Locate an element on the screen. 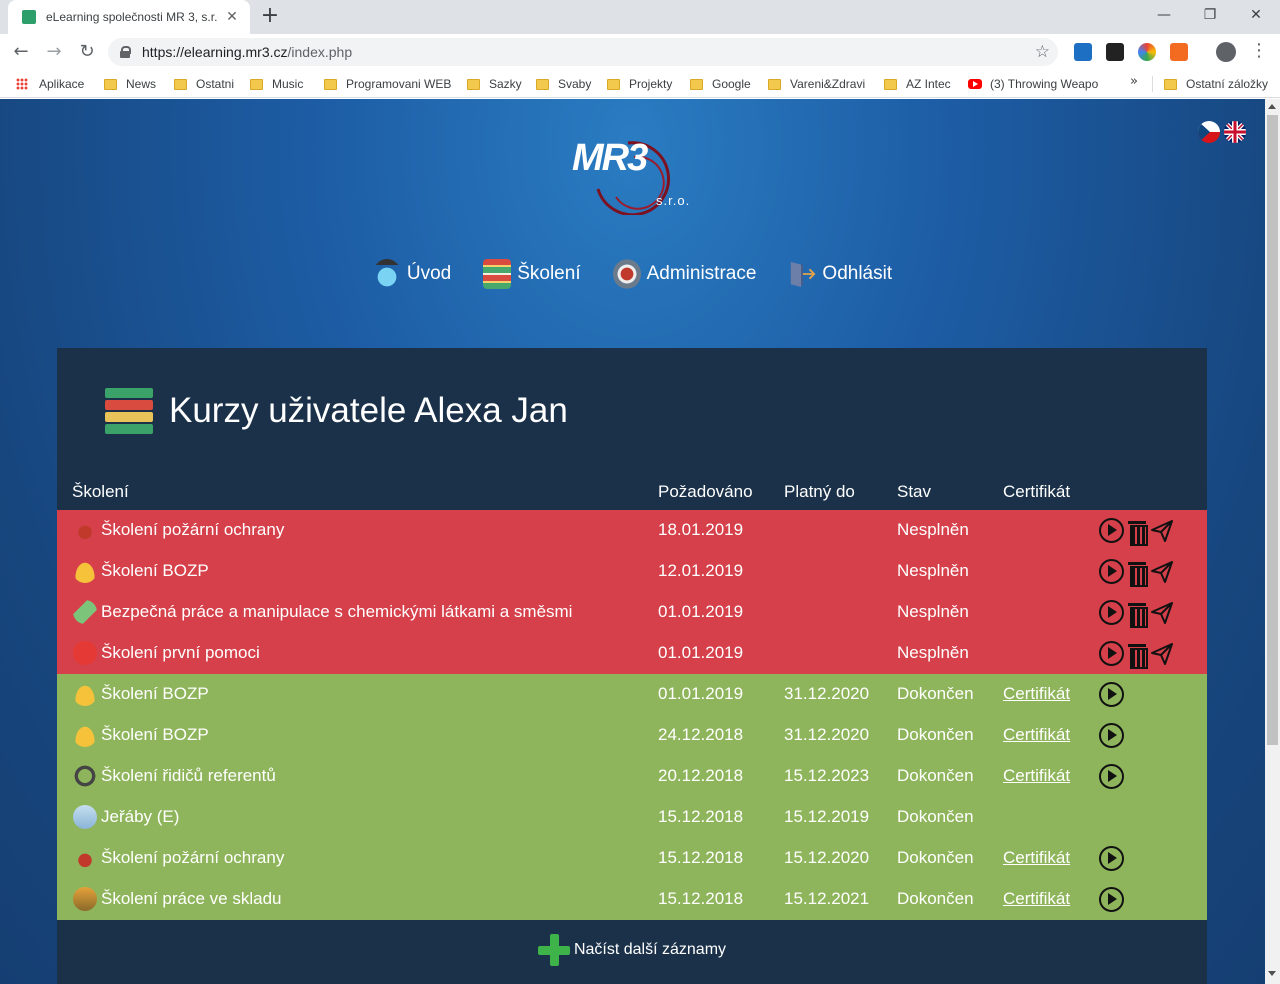 This screenshot has width=1280, height=984. close-window-button: ✕ is located at coordinates (1256, 15).